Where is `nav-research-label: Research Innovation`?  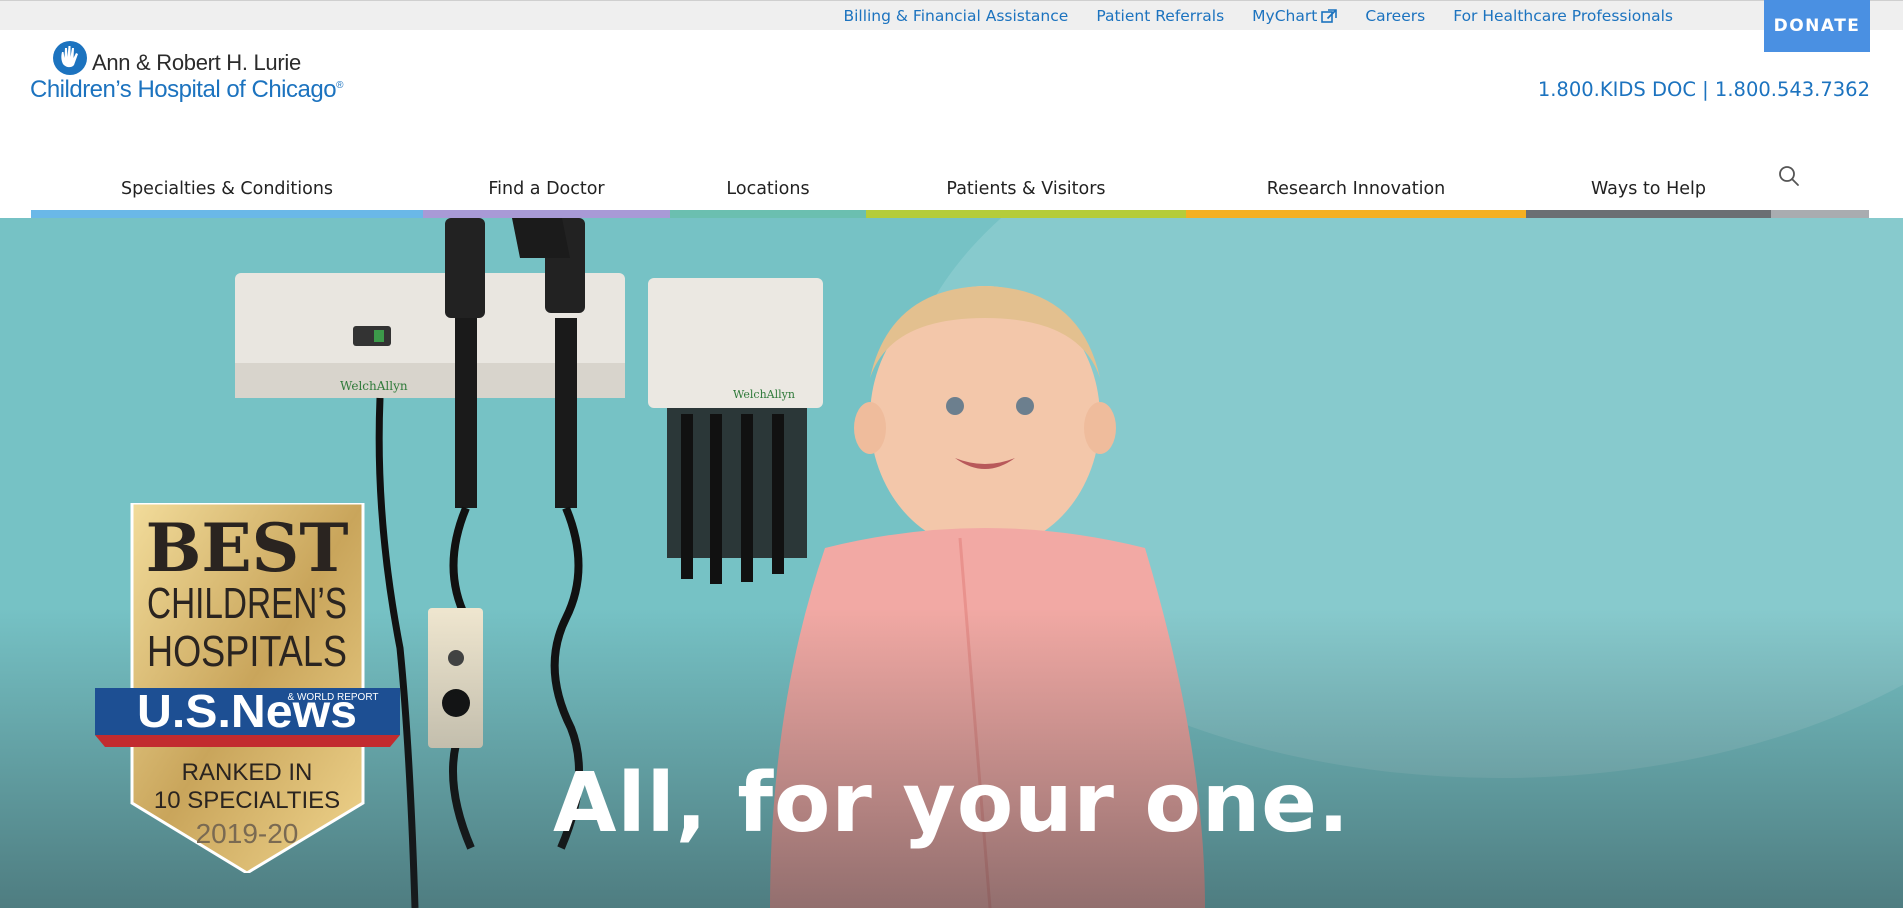
nav-research-label: Research Innovation is located at coordinates (1356, 189).